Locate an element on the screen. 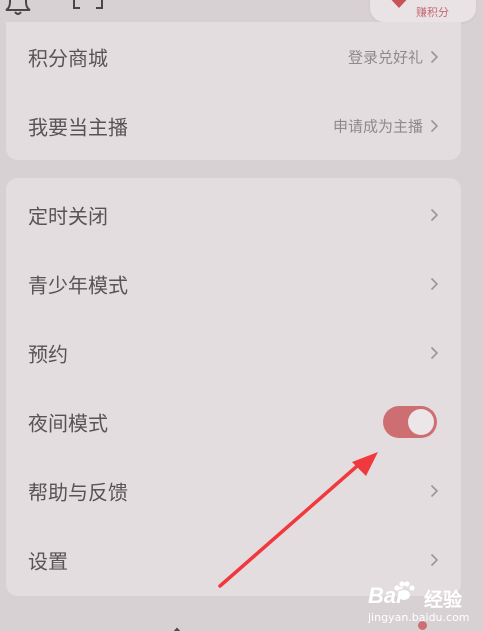  paw-icon is located at coordinates (404, 590).